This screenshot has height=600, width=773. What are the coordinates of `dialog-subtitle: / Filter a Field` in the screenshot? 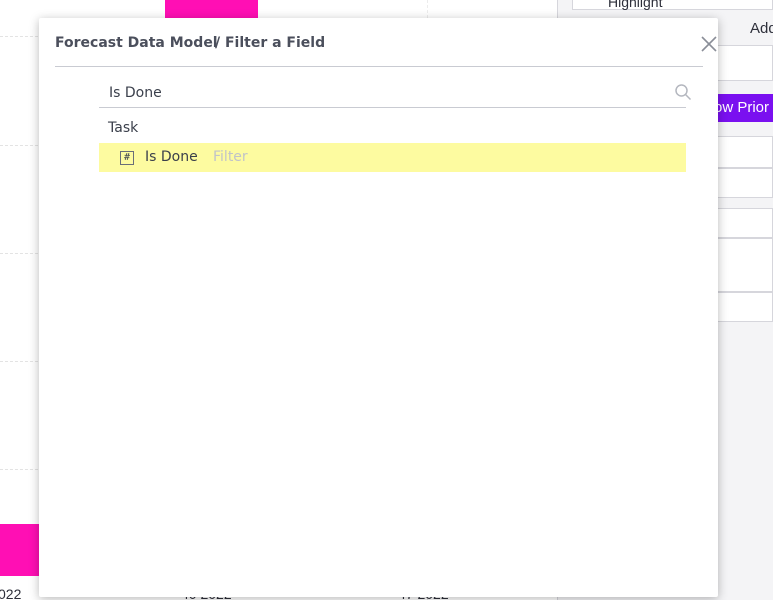 It's located at (270, 43).